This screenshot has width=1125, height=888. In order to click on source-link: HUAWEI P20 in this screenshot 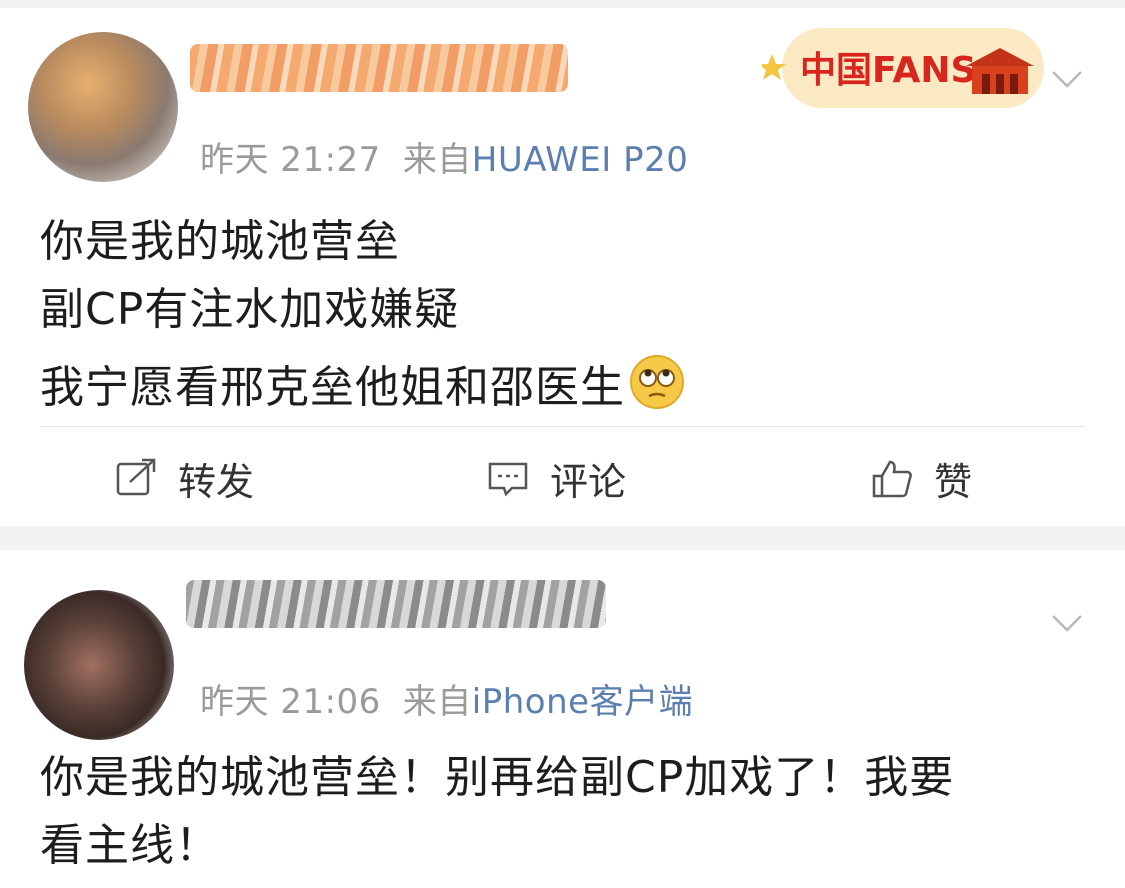, I will do `click(580, 160)`.